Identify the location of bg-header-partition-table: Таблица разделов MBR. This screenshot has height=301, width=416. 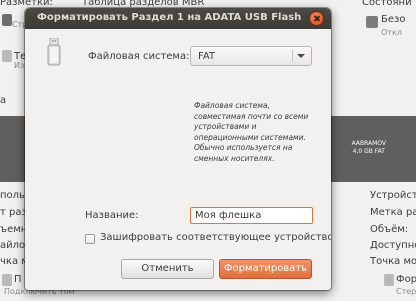
(143, 4).